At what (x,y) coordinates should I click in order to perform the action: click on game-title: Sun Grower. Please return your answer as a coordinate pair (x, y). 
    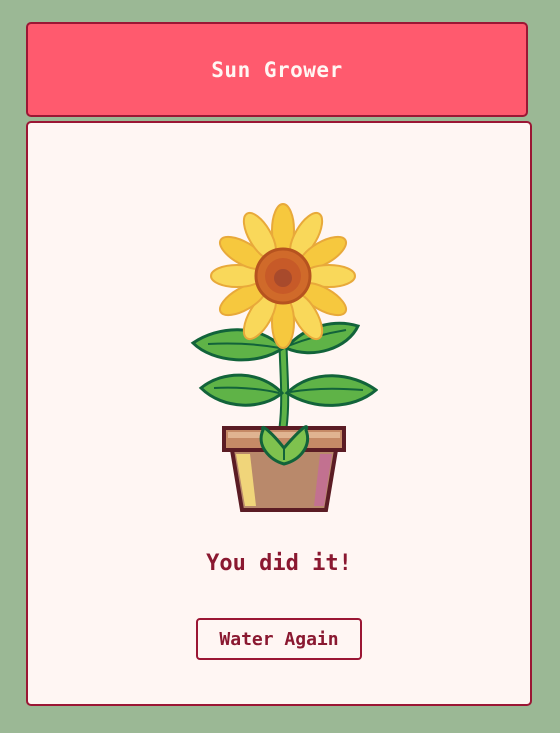
    Looking at the image, I should click on (277, 69).